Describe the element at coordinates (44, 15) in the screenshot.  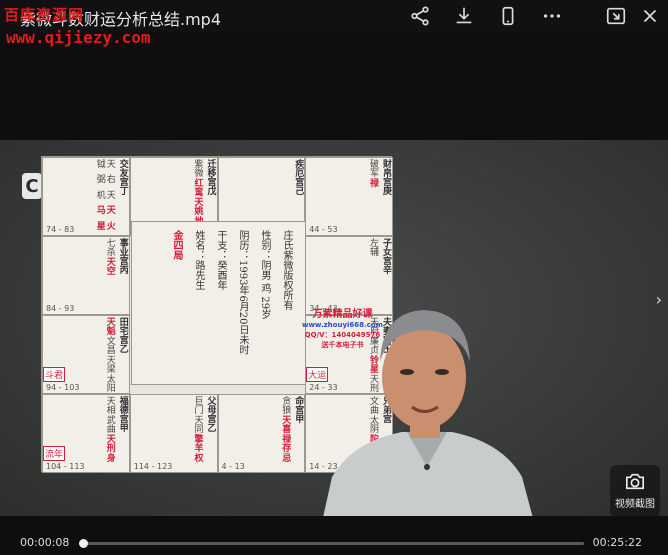
I see `watermark-text: 百库资源网` at that location.